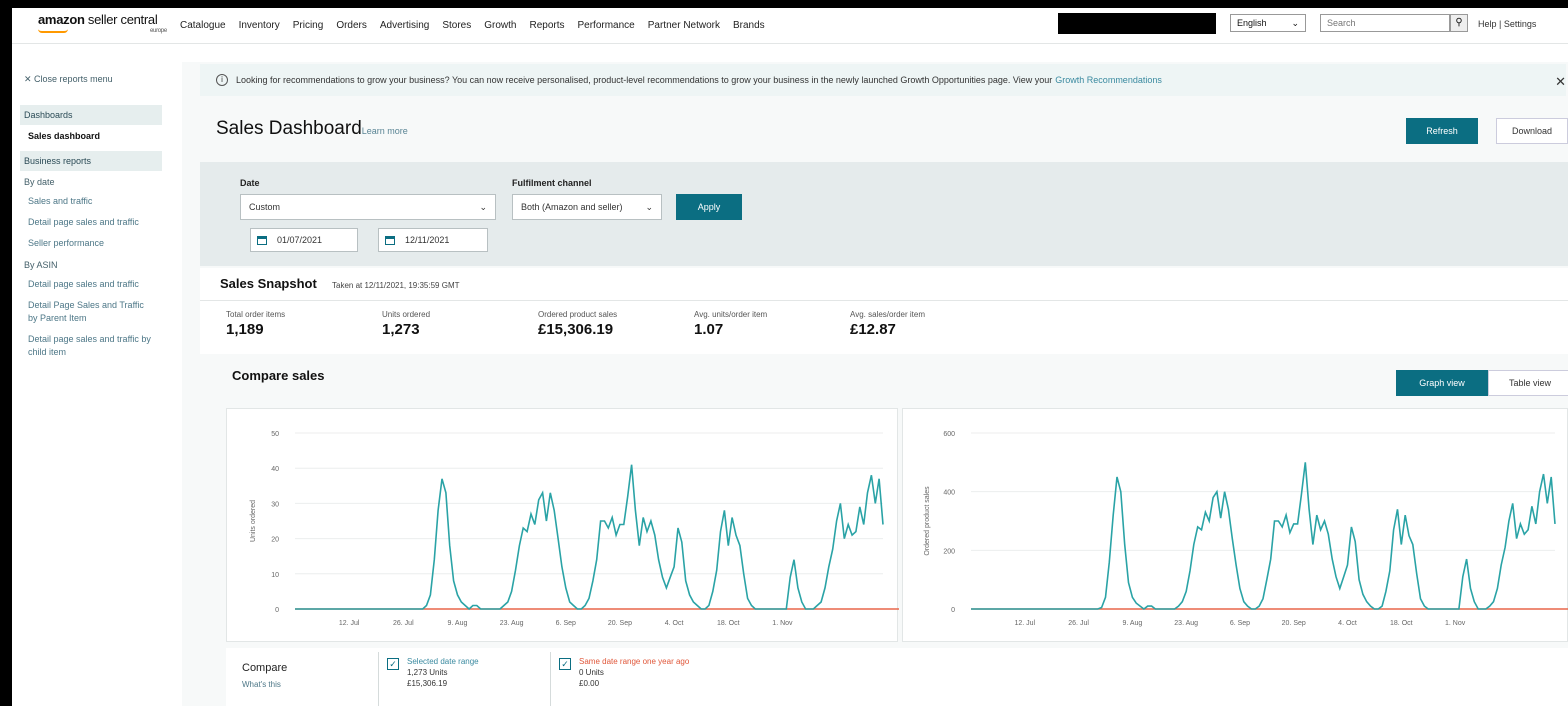  I want to click on nav-performance: Performance, so click(606, 25).